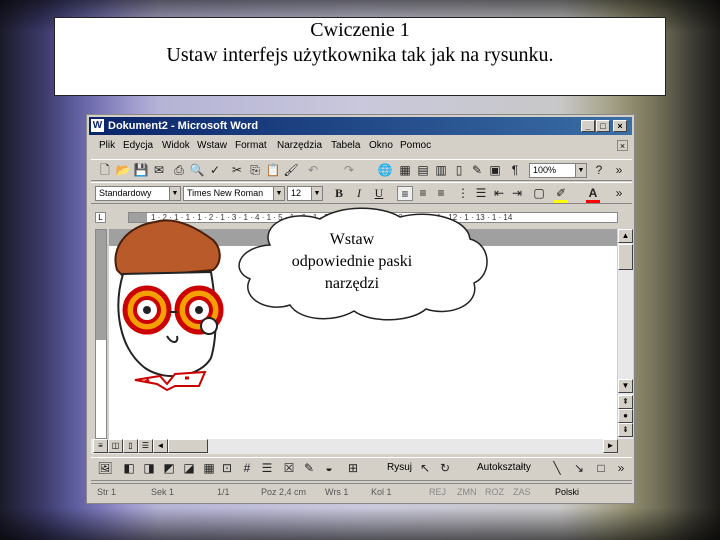 The width and height of the screenshot is (720, 540). I want to click on status-trk: ZMN, so click(467, 492).